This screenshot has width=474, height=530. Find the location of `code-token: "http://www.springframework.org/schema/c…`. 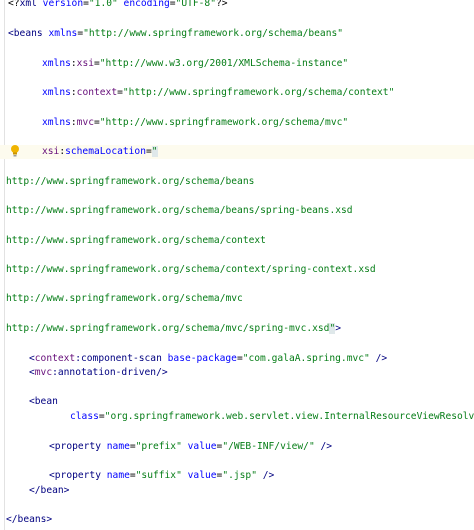

code-token: "http://www.springframework.org/schema/c… is located at coordinates (258, 92).